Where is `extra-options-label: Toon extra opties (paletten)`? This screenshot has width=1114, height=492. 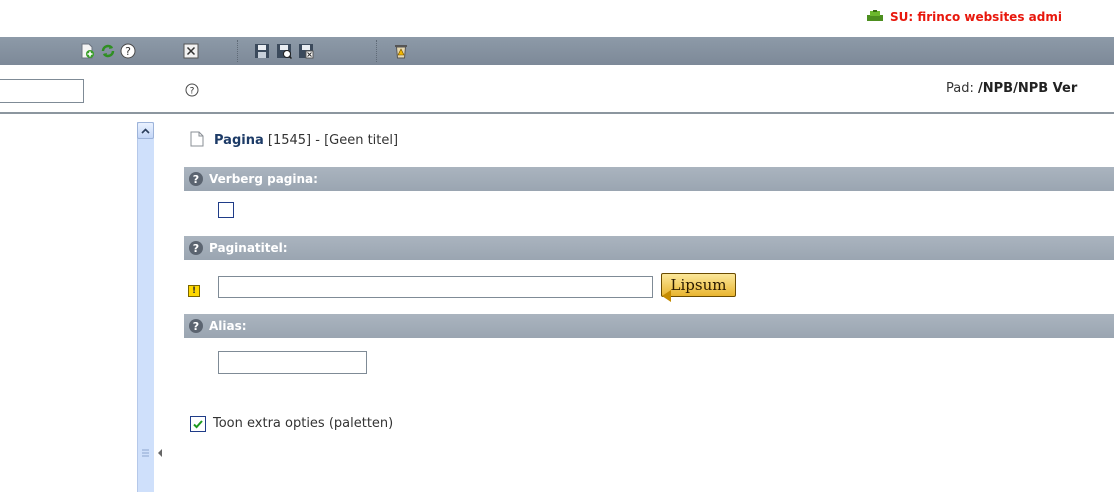
extra-options-label: Toon extra opties (paletten) is located at coordinates (303, 423).